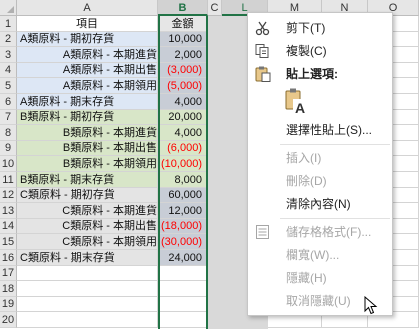 This screenshot has width=419, height=329. Describe the element at coordinates (183, 195) in the screenshot. I see `cell-amount: 60,000` at that location.